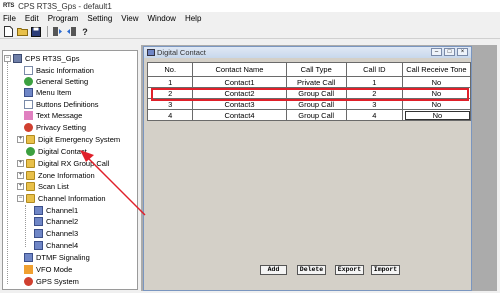  I want to click on cell-contact-name: Contact4, so click(239, 115).